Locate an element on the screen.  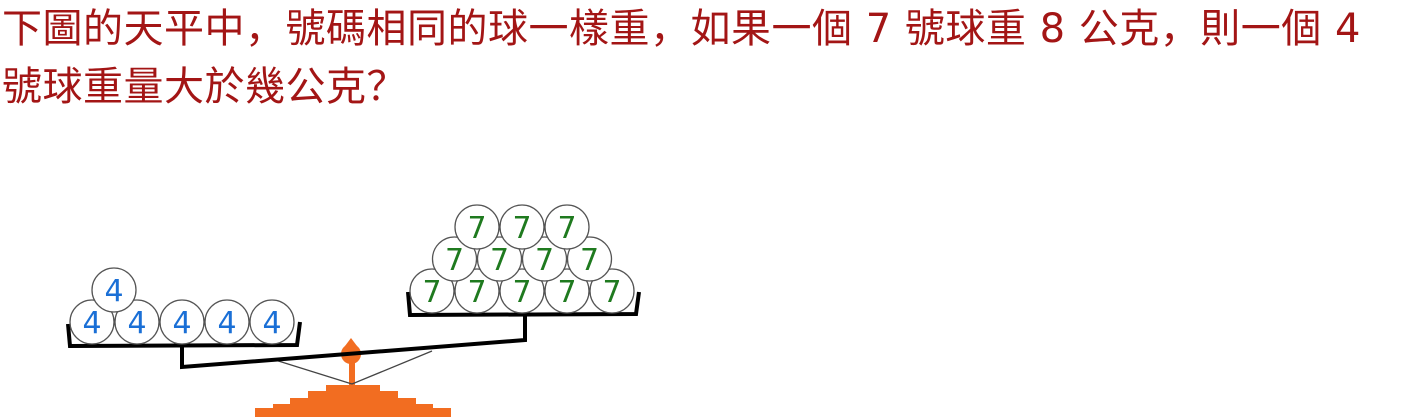
balls-layer: 4 4 4 4 44 7 7 7 7 77 7 7 77 7 7 is located at coordinates (352, 274).